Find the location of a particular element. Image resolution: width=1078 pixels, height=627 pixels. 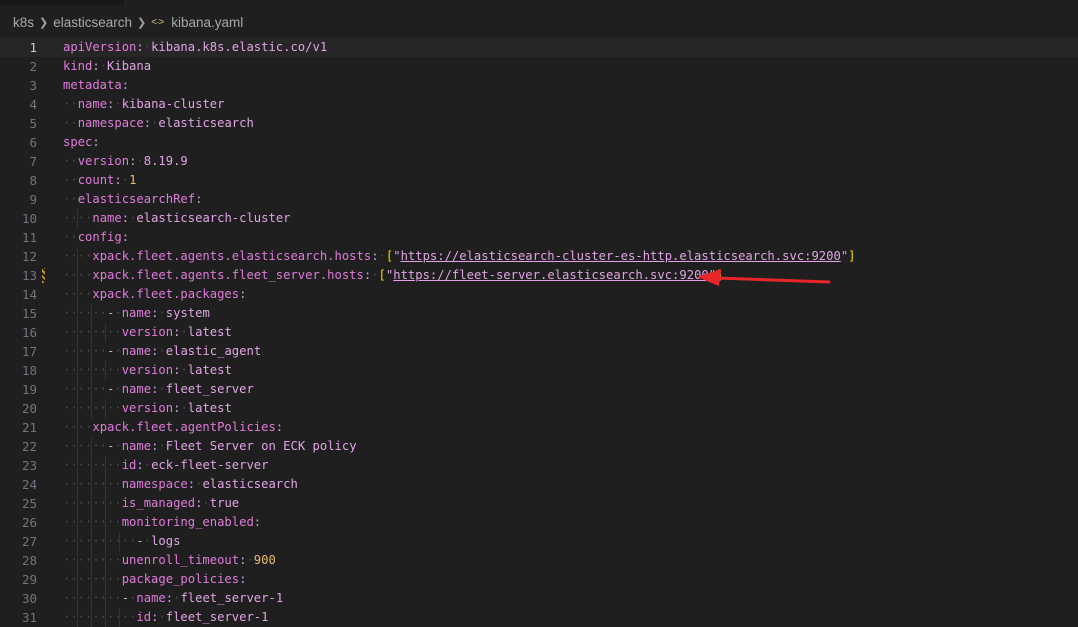

code-text: ········package_policies: is located at coordinates (154, 579).